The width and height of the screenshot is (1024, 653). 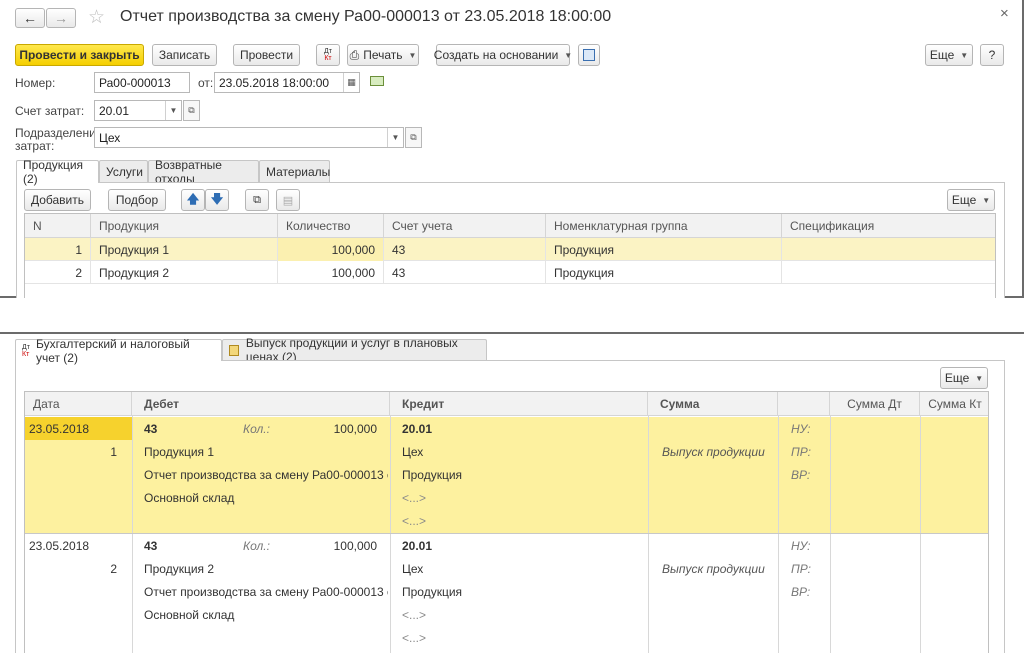 What do you see at coordinates (191, 110) in the screenshot?
I see `open-account-button: ⧉` at bounding box center [191, 110].